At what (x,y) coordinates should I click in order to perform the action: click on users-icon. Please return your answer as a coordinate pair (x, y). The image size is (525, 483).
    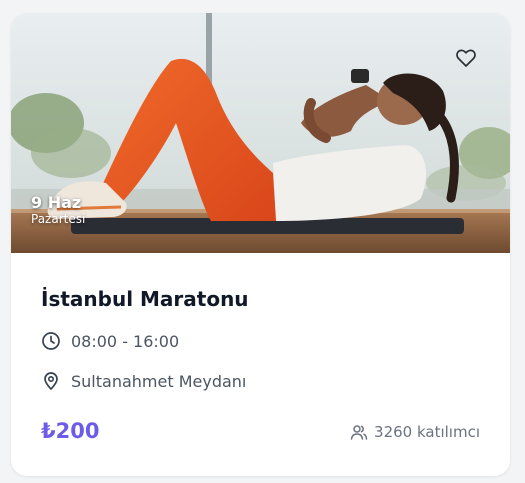
    Looking at the image, I should click on (359, 432).